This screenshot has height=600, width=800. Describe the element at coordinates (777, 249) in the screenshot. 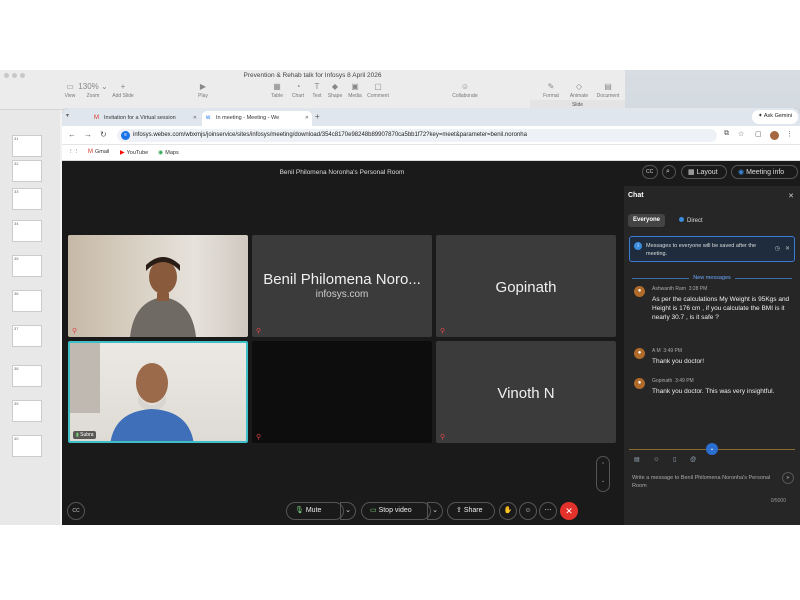

I see `clock-icon: ◷` at that location.